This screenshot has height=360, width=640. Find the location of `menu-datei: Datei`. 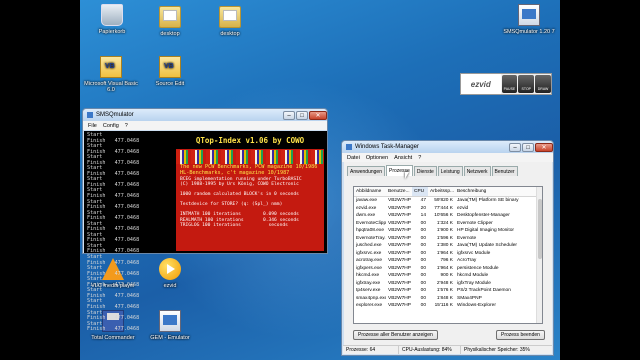

menu-datei: Datei is located at coordinates (353, 158).